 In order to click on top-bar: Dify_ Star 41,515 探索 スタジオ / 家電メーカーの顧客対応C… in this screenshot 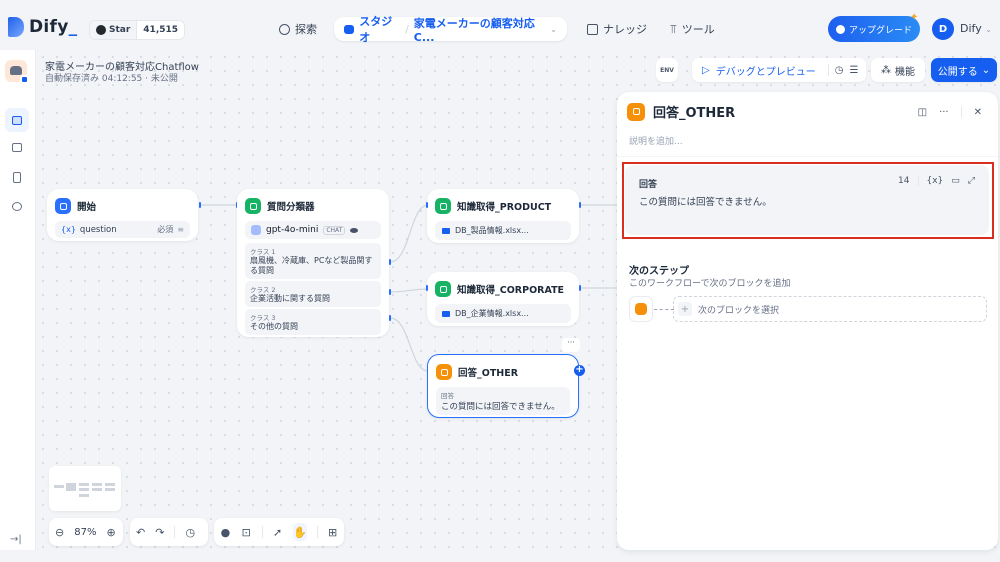, I will do `click(500, 25)`.